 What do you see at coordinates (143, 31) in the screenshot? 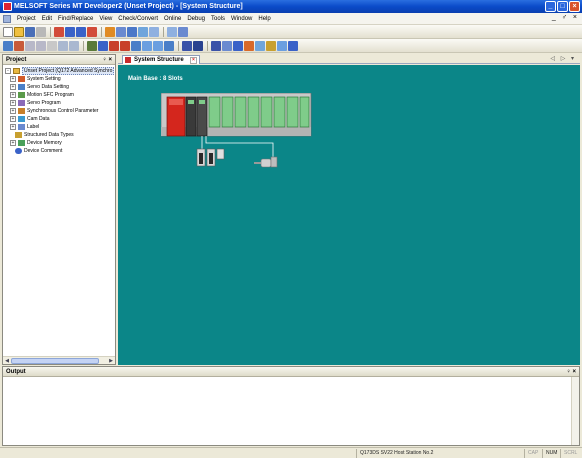
I see `window-layout-icon` at bounding box center [143, 31].